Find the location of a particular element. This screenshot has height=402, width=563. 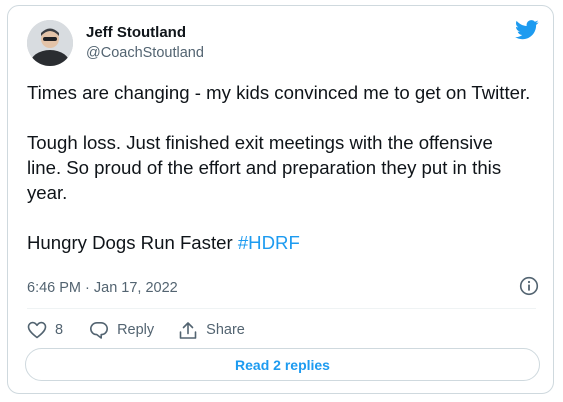

like-button: 8 is located at coordinates (45, 330).